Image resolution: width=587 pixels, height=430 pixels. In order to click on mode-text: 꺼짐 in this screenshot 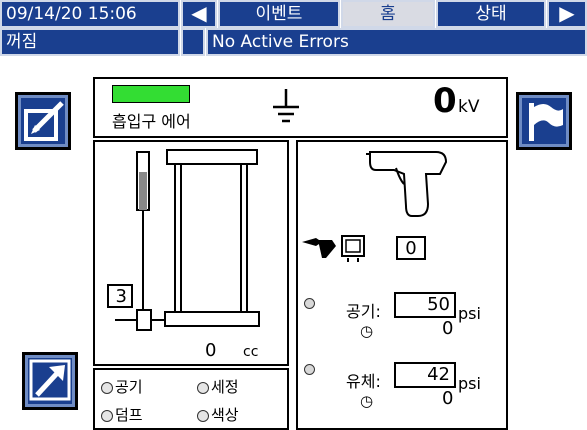, I will do `click(22, 42)`.